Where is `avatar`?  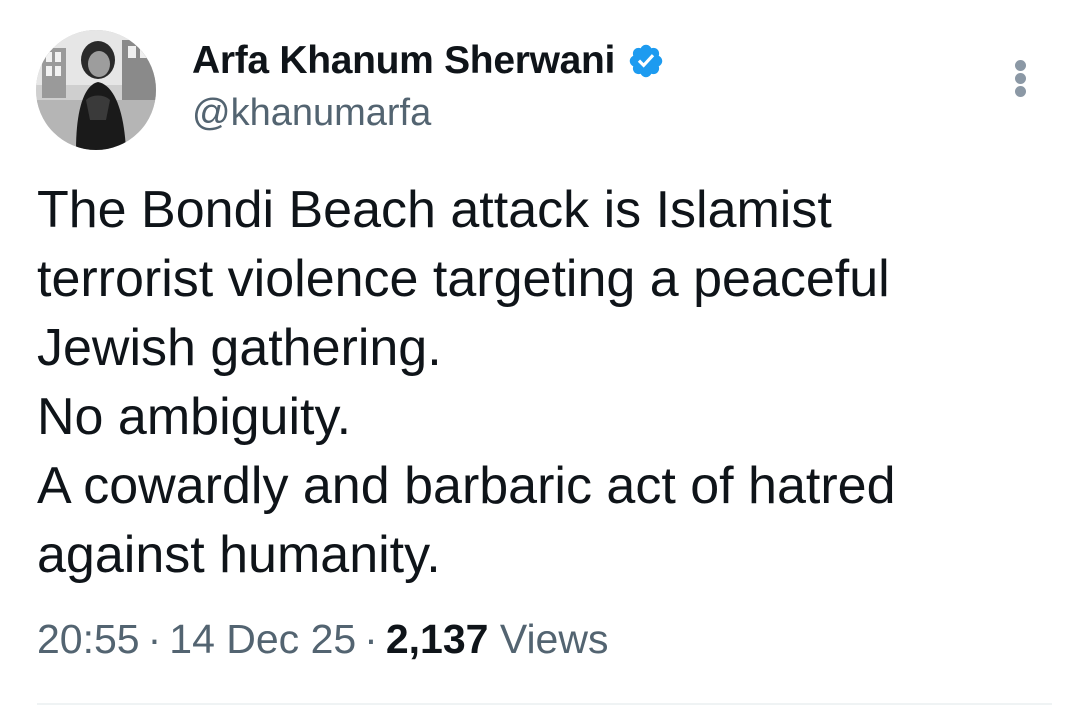
avatar is located at coordinates (96, 90).